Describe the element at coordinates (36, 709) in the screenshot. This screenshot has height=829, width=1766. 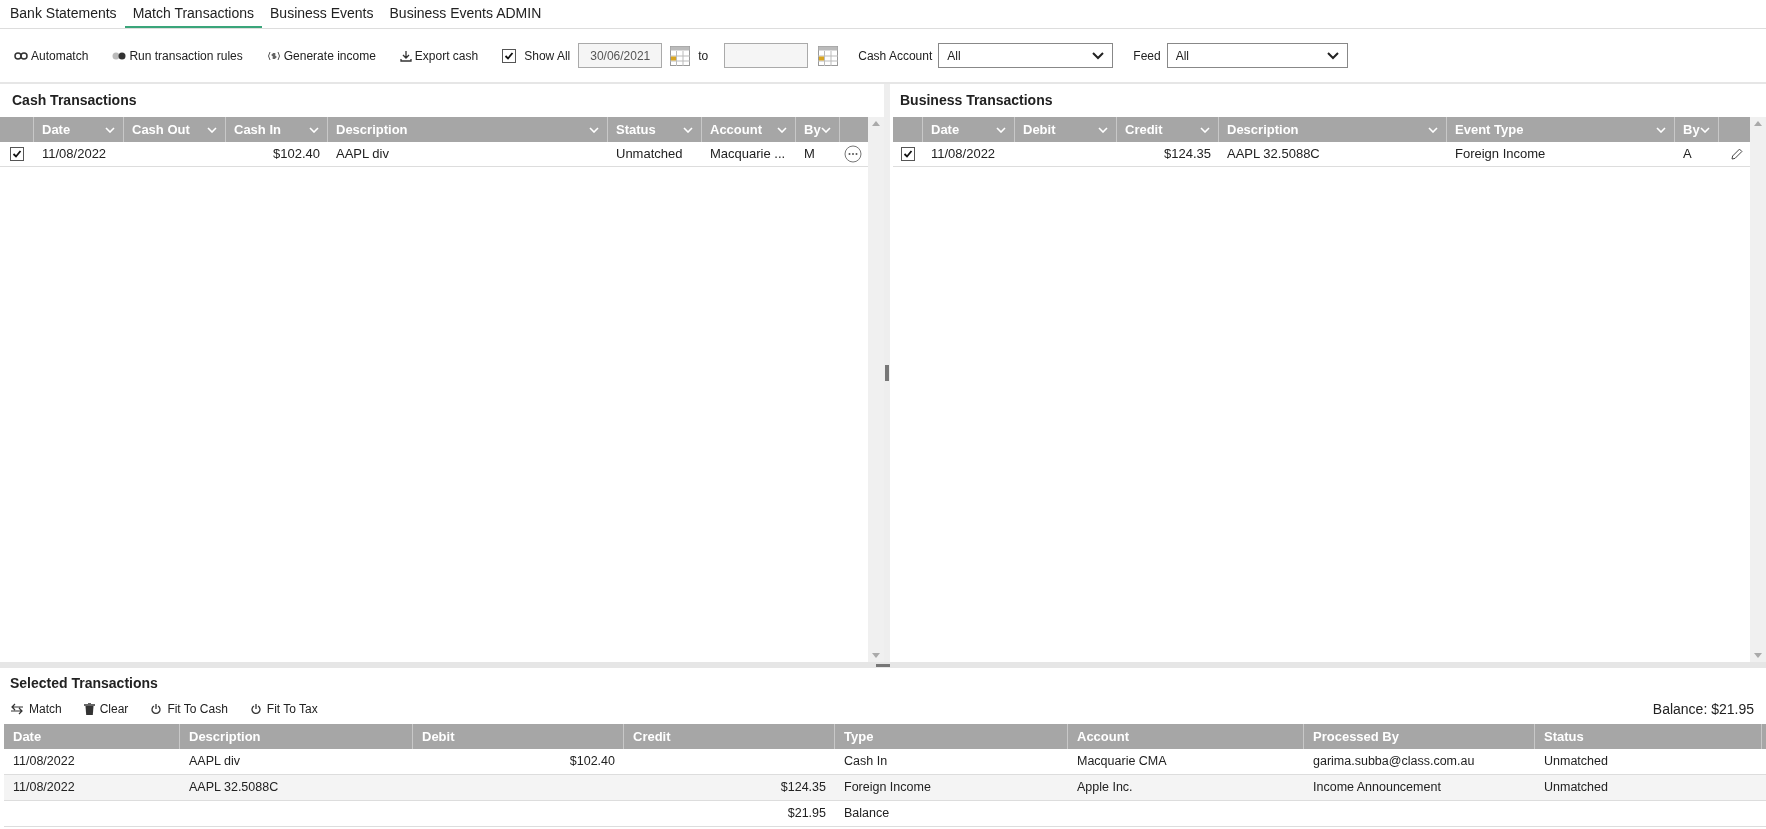
I see `action-button: Match` at that location.